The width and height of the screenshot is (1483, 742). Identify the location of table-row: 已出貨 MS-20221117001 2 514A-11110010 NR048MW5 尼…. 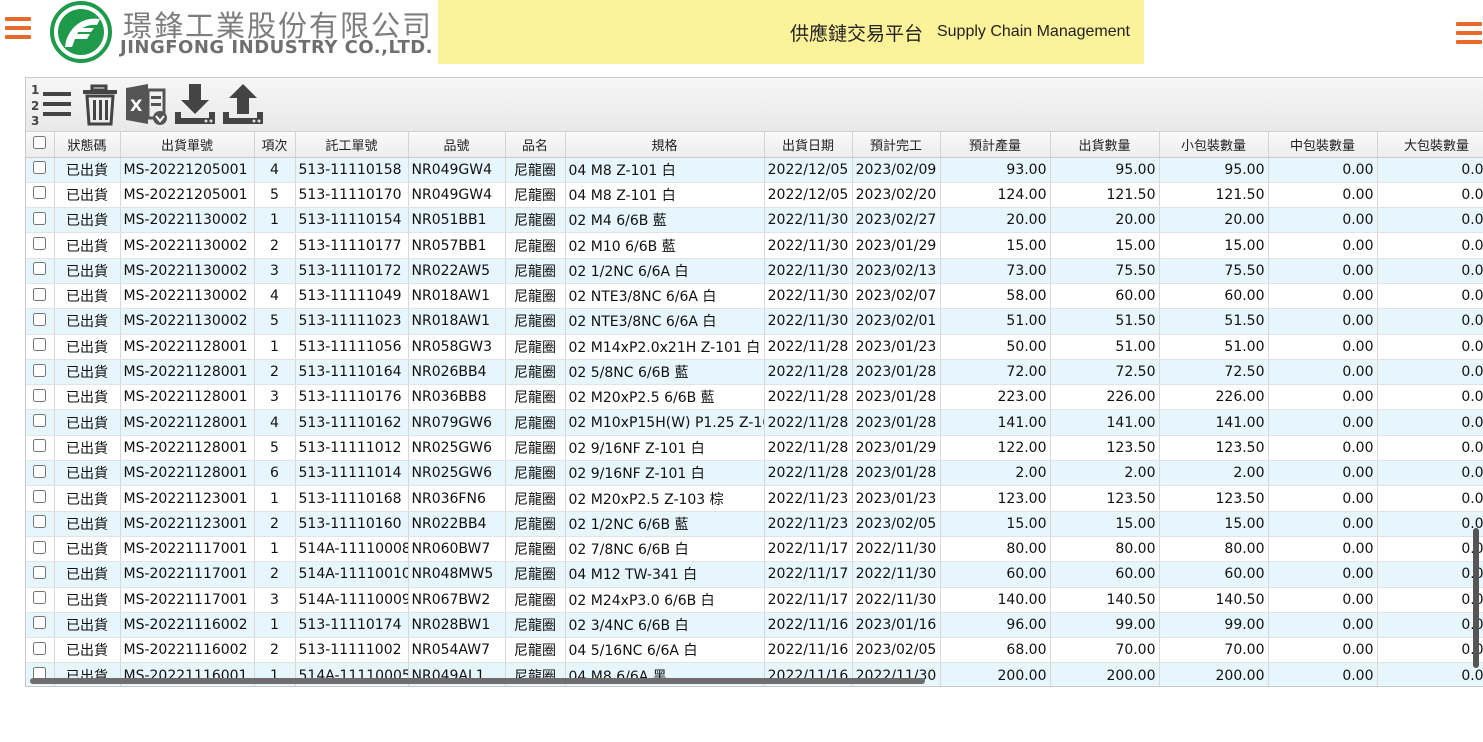
(754, 574).